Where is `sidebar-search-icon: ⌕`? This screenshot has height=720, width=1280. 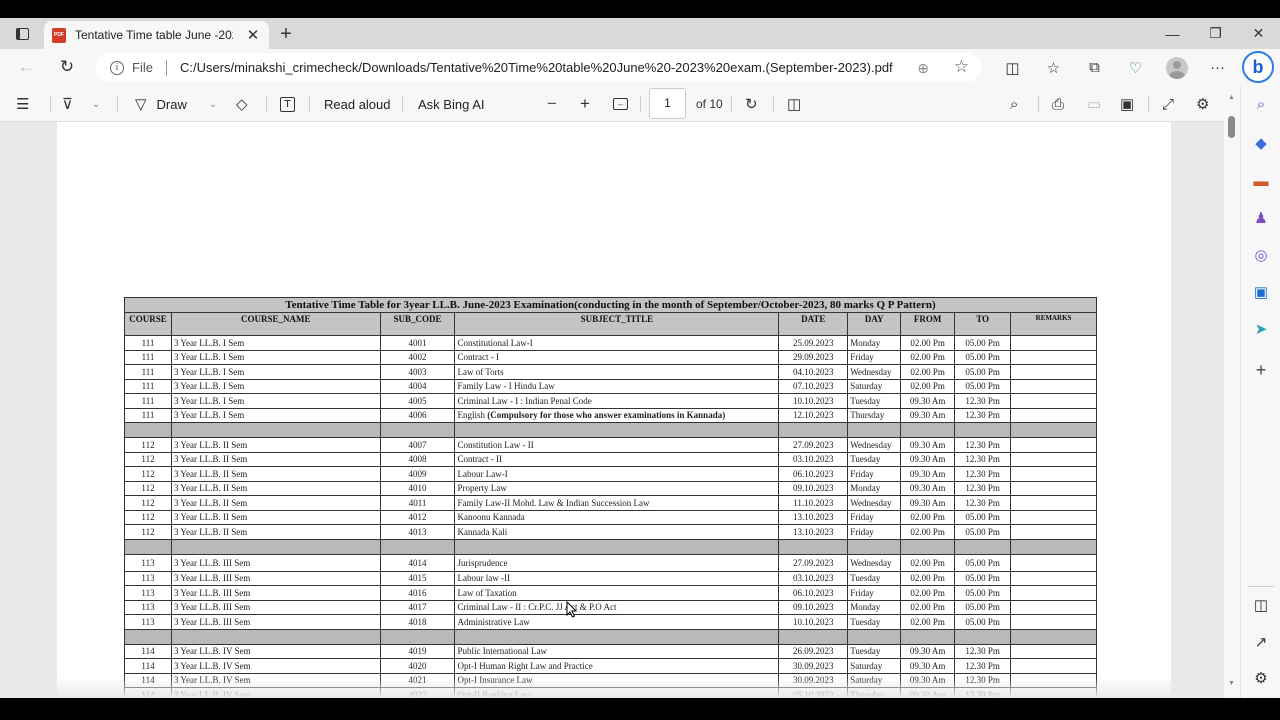 sidebar-search-icon: ⌕ is located at coordinates (1261, 104).